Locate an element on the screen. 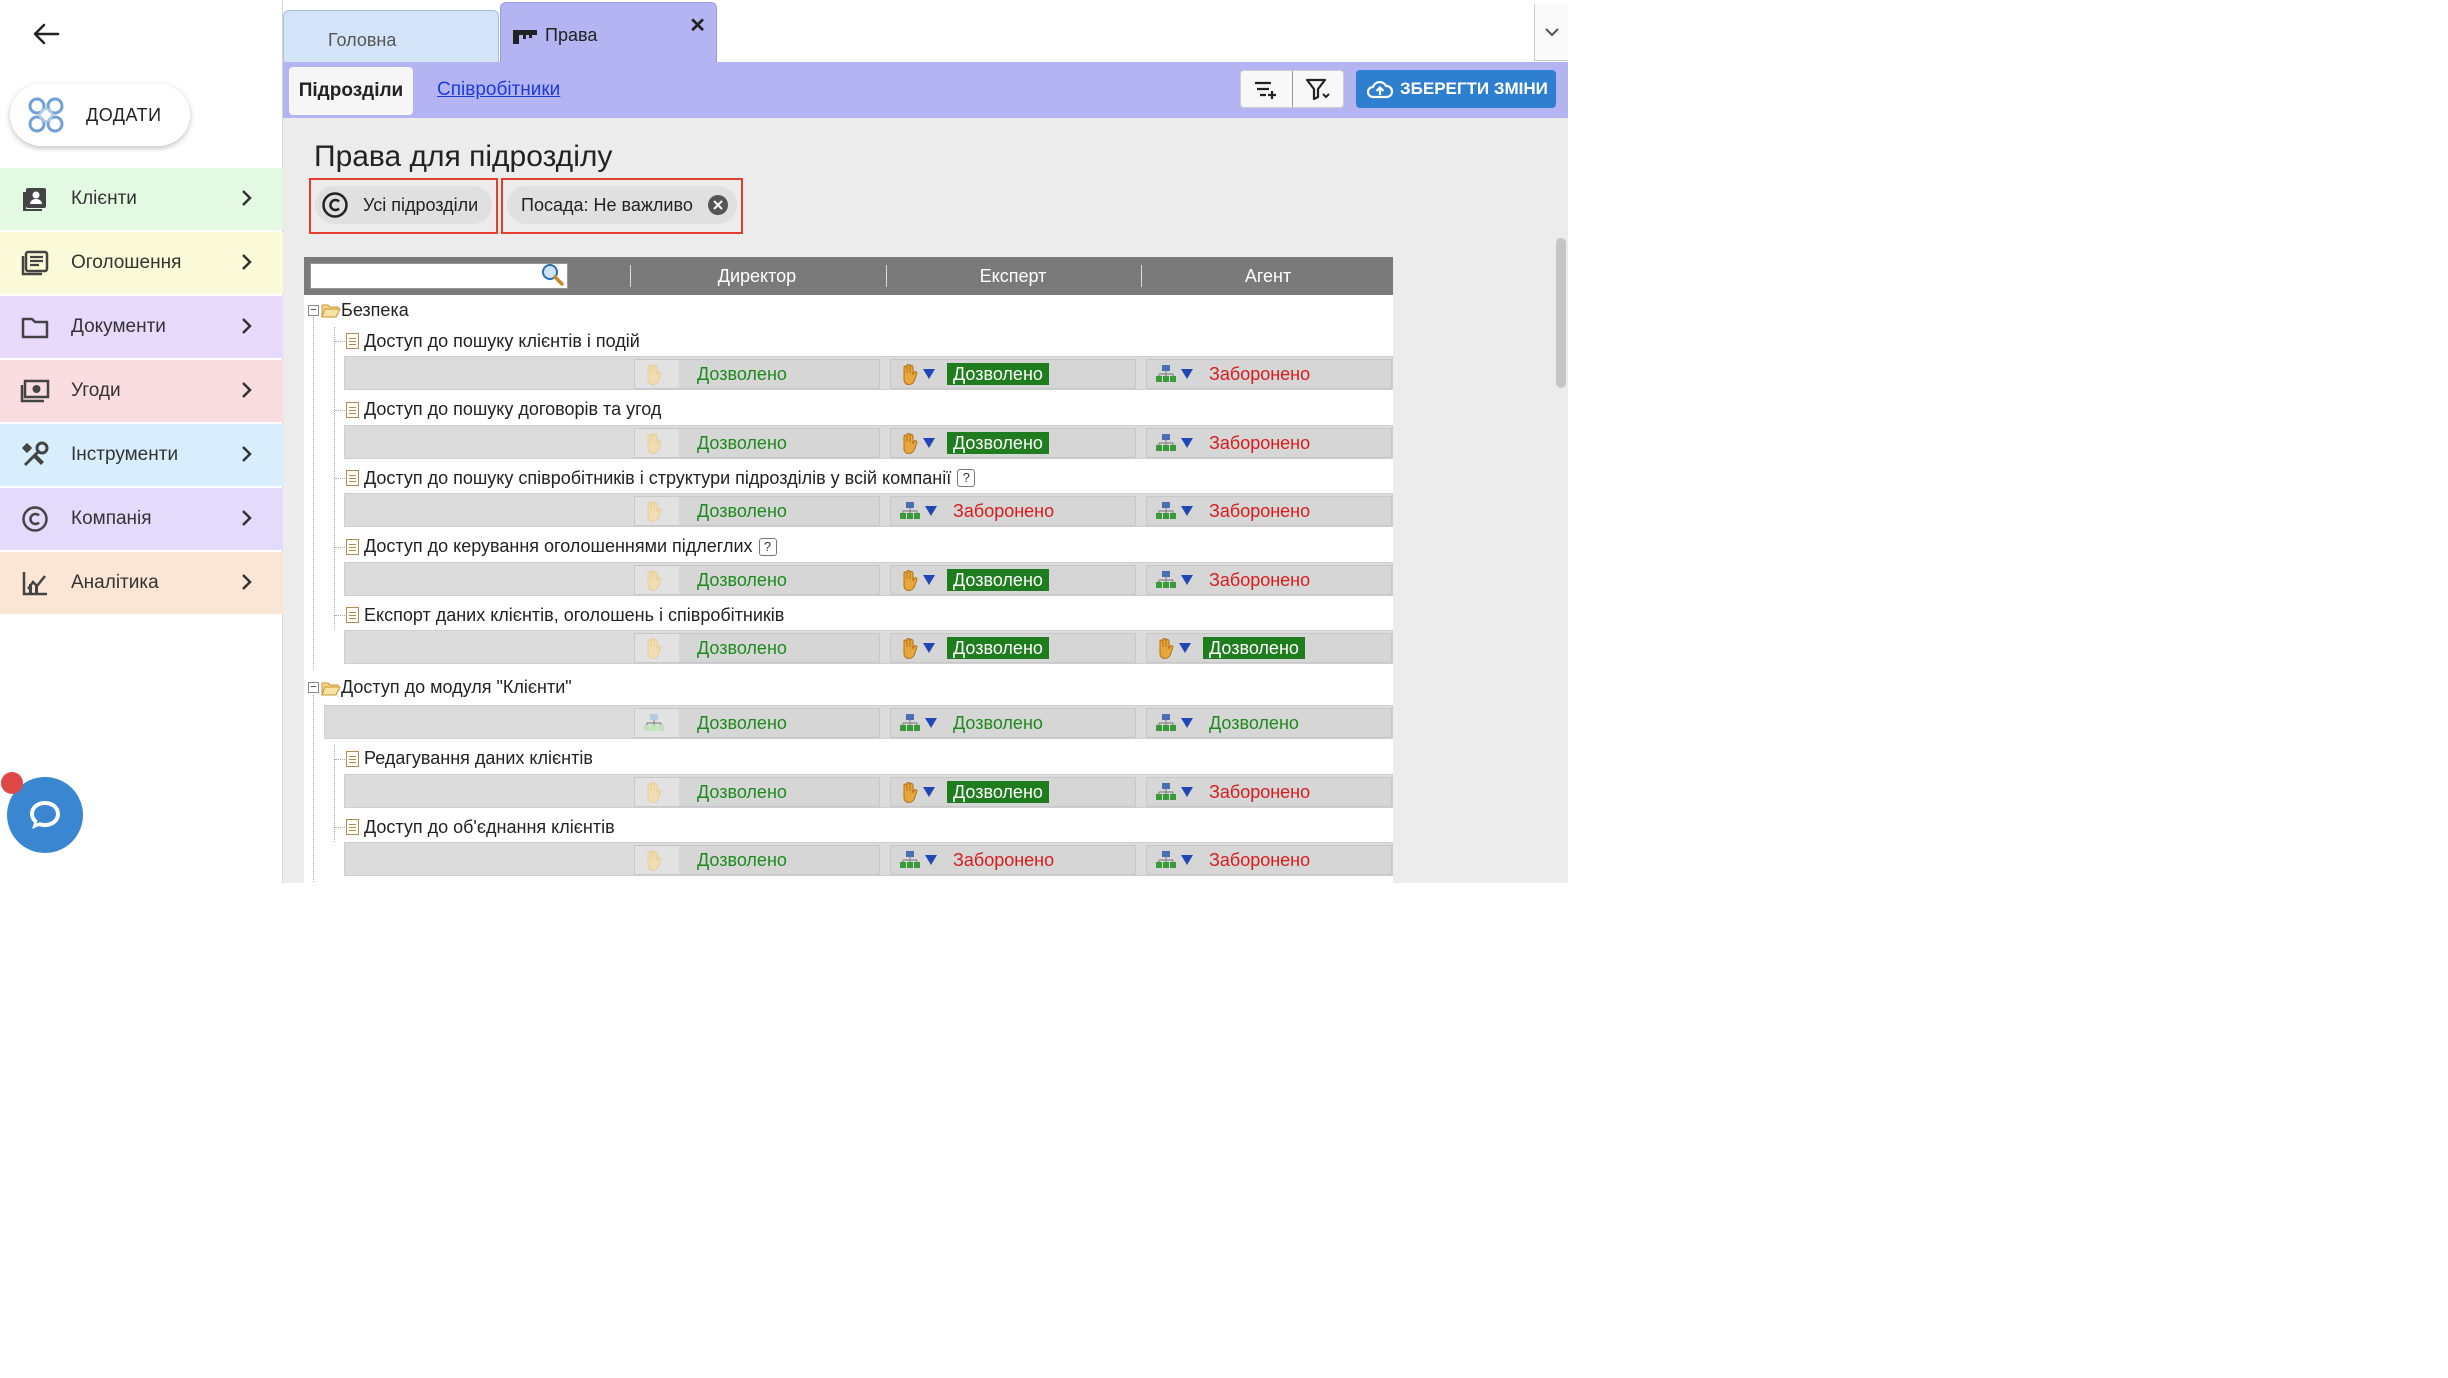 This screenshot has width=2448, height=1378. add-button-label: ДОДАТИ is located at coordinates (124, 114).